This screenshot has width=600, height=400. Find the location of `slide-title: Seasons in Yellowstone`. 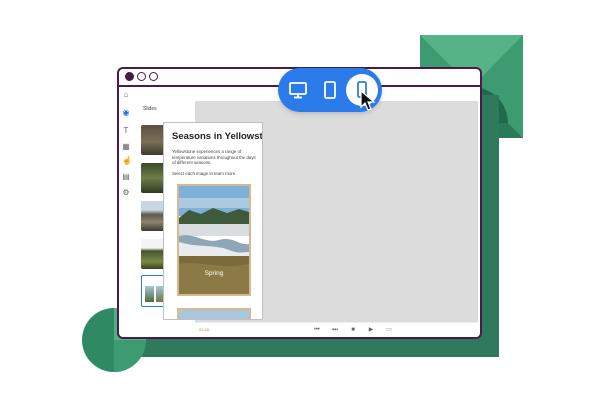

slide-title: Seasons in Yellowstone is located at coordinates (217, 136).